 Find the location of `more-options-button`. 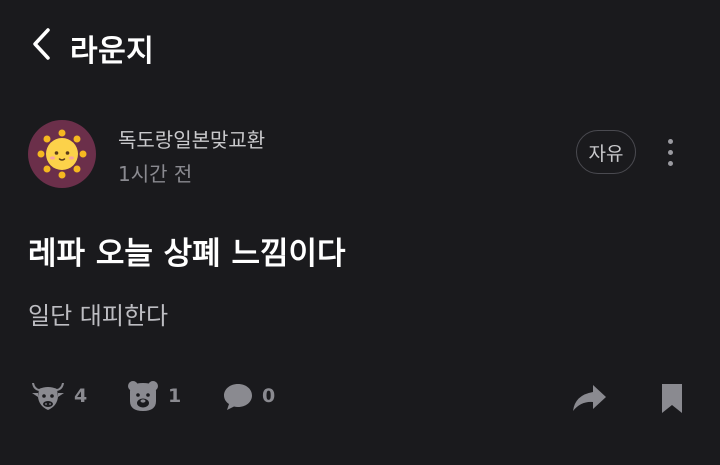

more-options-button is located at coordinates (670, 152).